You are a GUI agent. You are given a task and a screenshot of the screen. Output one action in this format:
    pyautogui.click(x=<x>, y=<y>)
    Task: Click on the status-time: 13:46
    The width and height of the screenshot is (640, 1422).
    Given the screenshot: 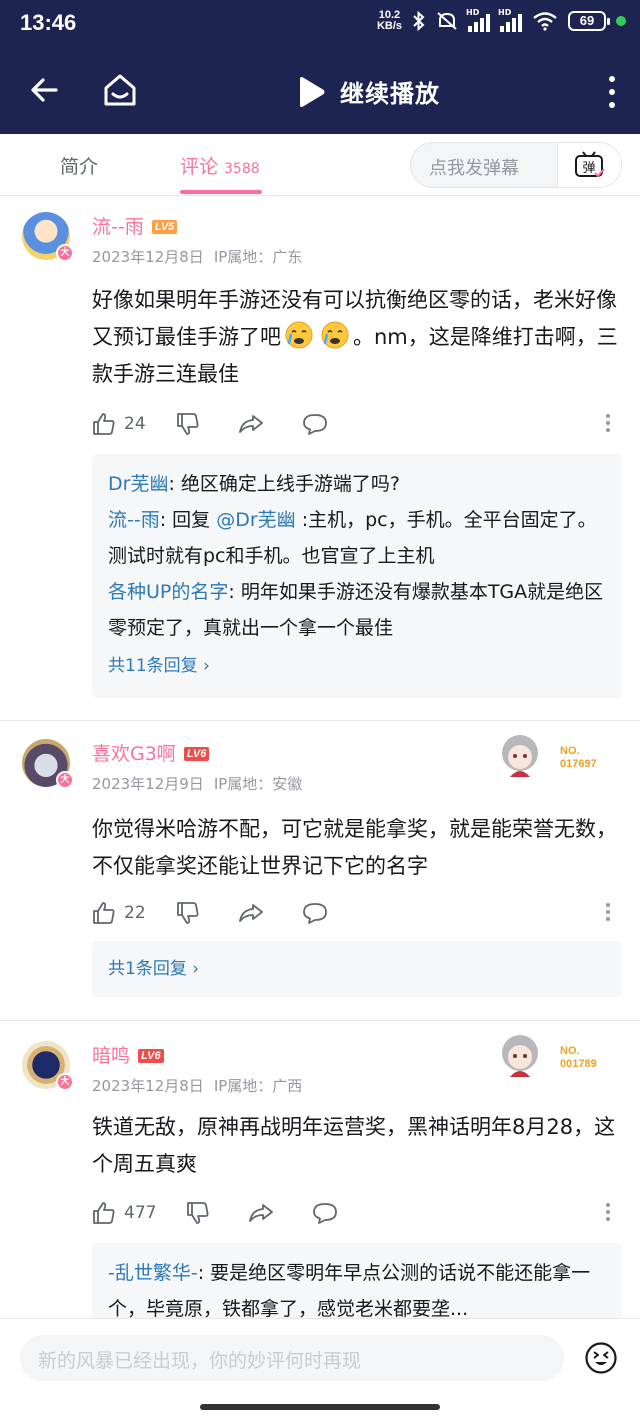 What is the action you would take?
    pyautogui.click(x=48, y=22)
    